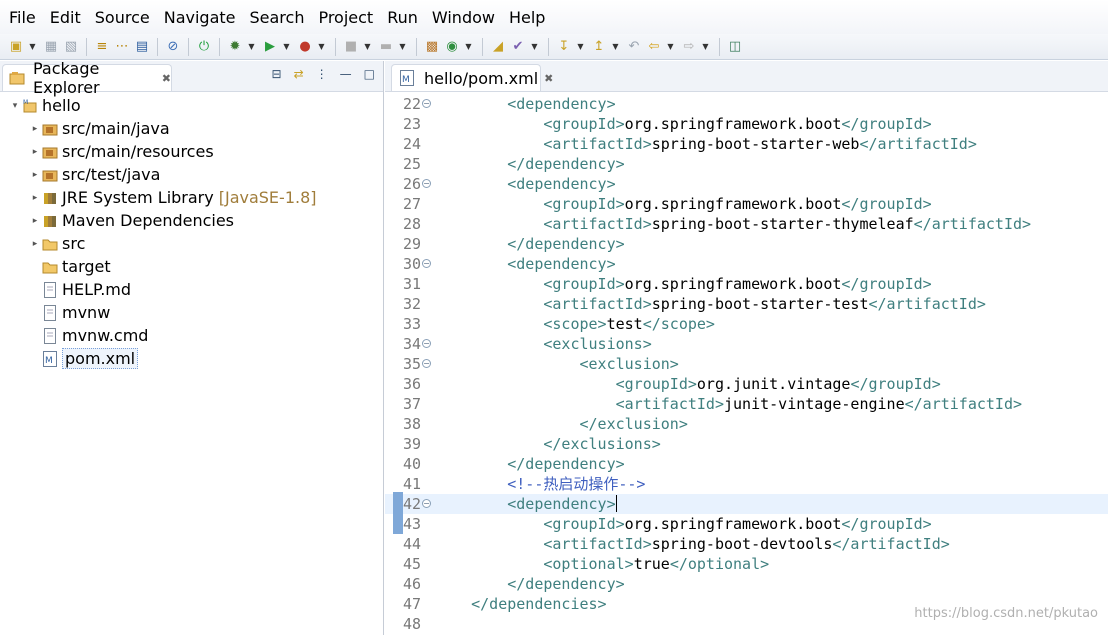 This screenshot has width=1108, height=635. I want to click on tree-item-src-test-java: ▸ src/test/java, so click(94, 174).